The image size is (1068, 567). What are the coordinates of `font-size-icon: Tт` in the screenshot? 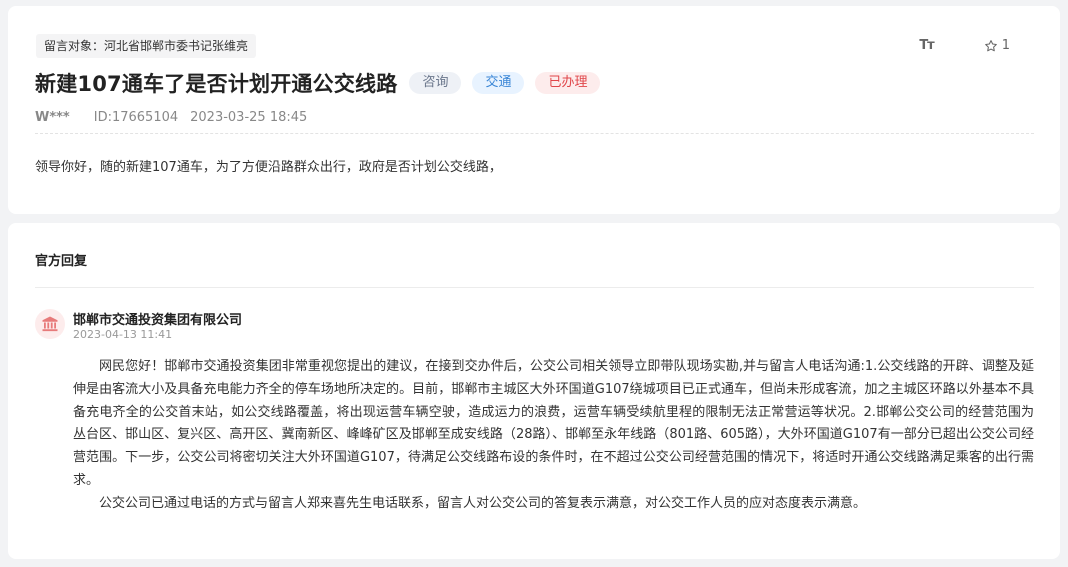 It's located at (926, 45).